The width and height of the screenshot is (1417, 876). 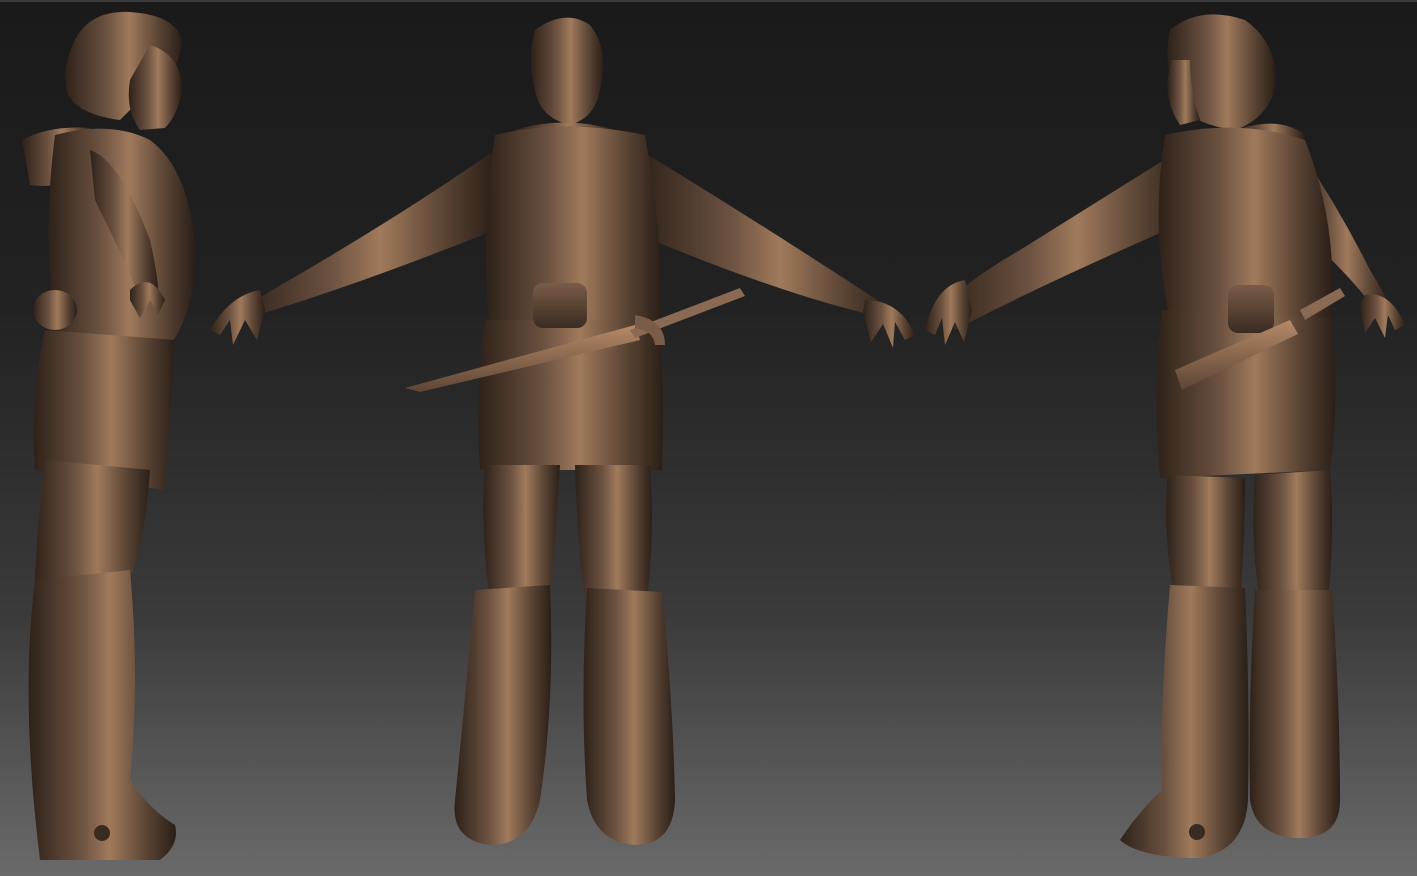 I want to click on boot, so click(x=102, y=715).